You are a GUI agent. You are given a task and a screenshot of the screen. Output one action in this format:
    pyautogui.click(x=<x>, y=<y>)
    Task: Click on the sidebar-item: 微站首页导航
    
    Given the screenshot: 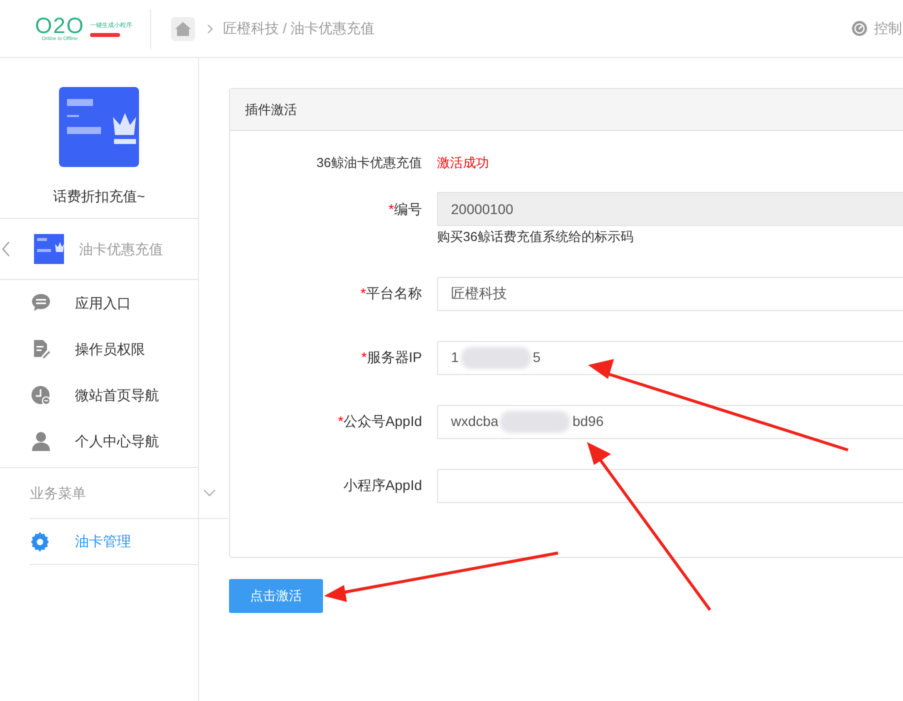 What is the action you would take?
    pyautogui.click(x=99, y=395)
    